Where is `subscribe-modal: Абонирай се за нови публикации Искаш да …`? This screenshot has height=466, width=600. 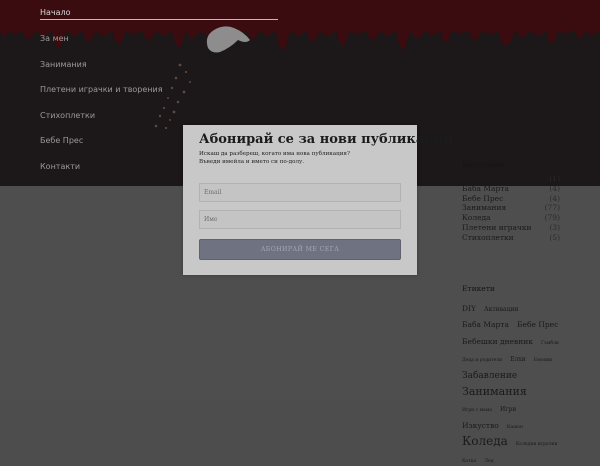
subscribe-modal: Абонирай се за нови публикации Искаш да … is located at coordinates (318, 200).